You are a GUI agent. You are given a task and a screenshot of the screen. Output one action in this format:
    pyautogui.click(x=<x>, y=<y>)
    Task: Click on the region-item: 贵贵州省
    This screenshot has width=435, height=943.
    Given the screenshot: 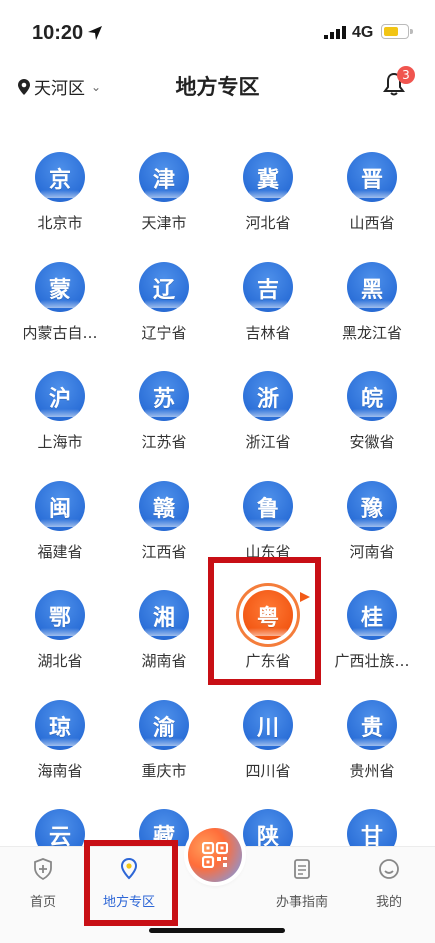 What is the action you would take?
    pyautogui.click(x=372, y=742)
    